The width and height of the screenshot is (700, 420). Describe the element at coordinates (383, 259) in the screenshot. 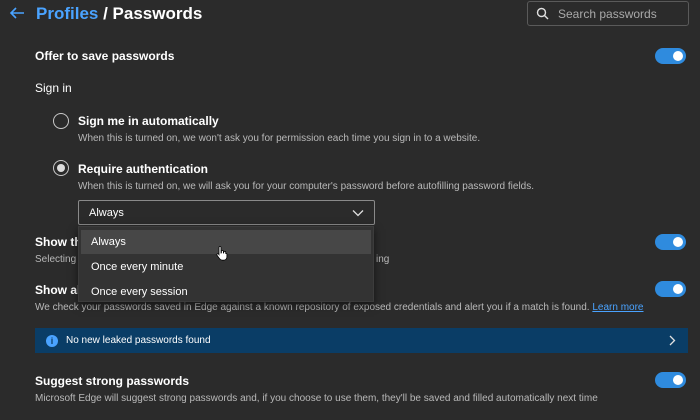

I see `show-reveal-description-tail: ing` at that location.